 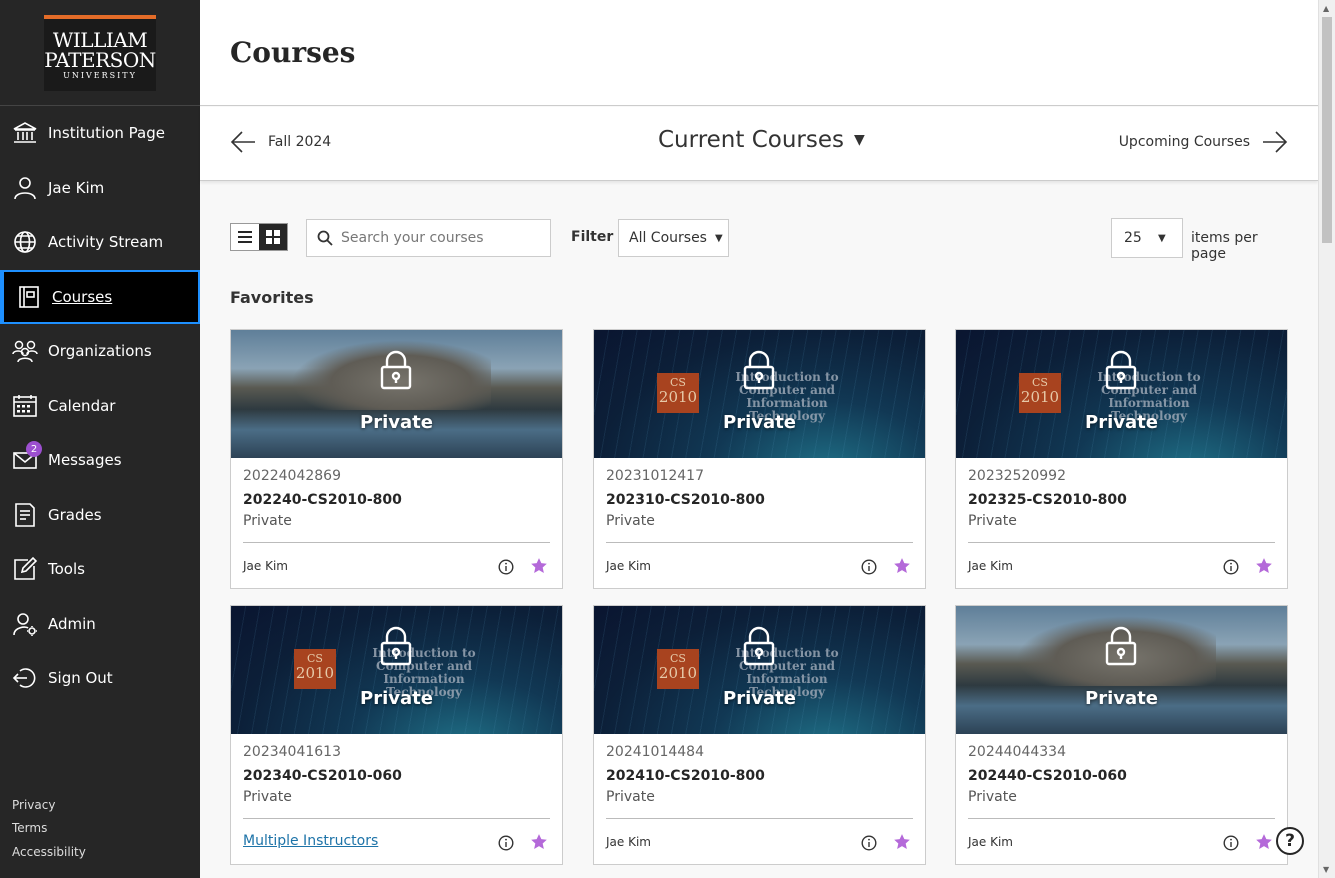 I want to click on course-instructor: Jae Kim, so click(x=628, y=566).